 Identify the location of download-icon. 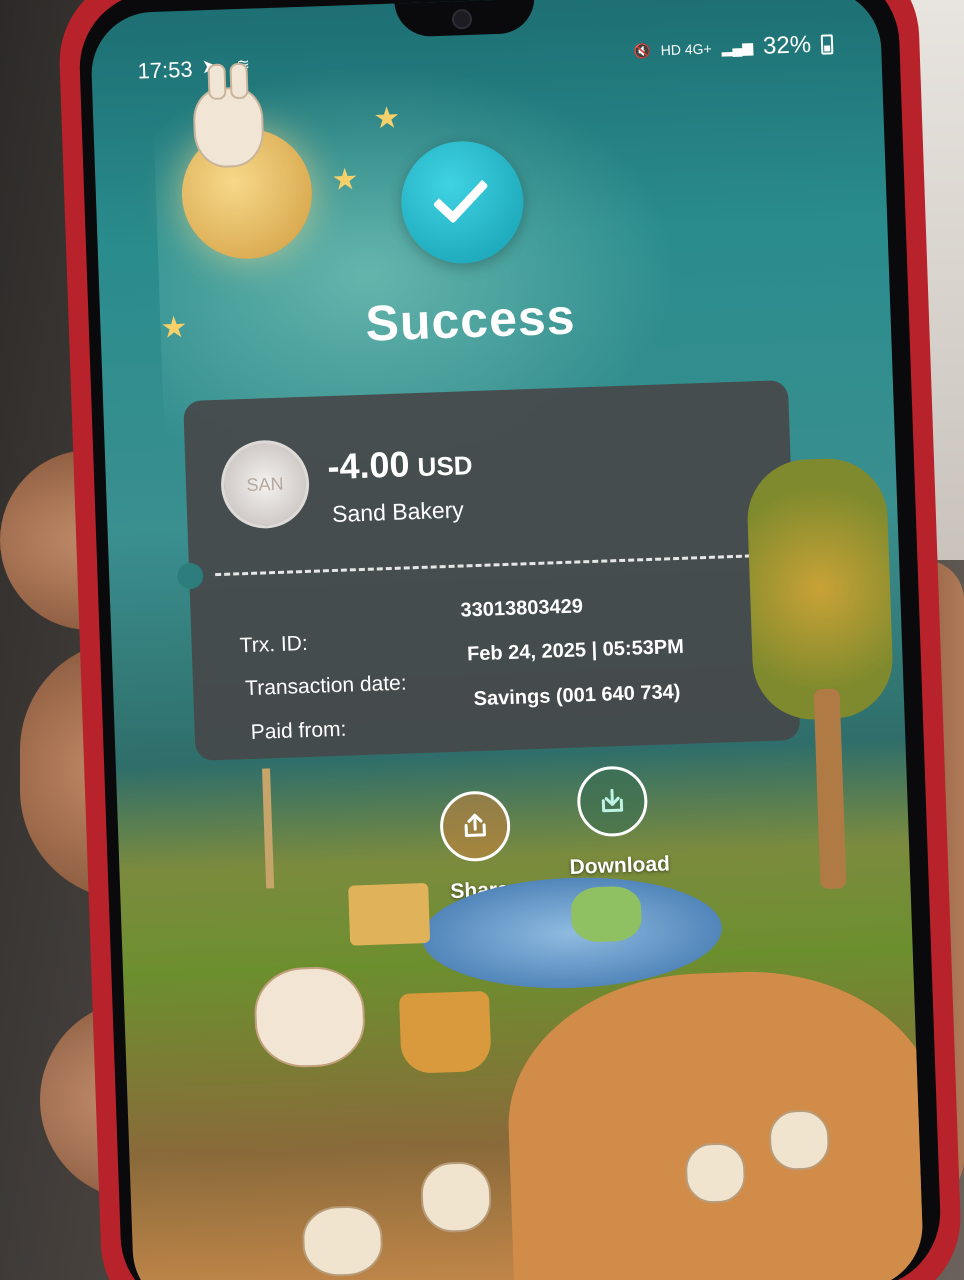
(612, 800).